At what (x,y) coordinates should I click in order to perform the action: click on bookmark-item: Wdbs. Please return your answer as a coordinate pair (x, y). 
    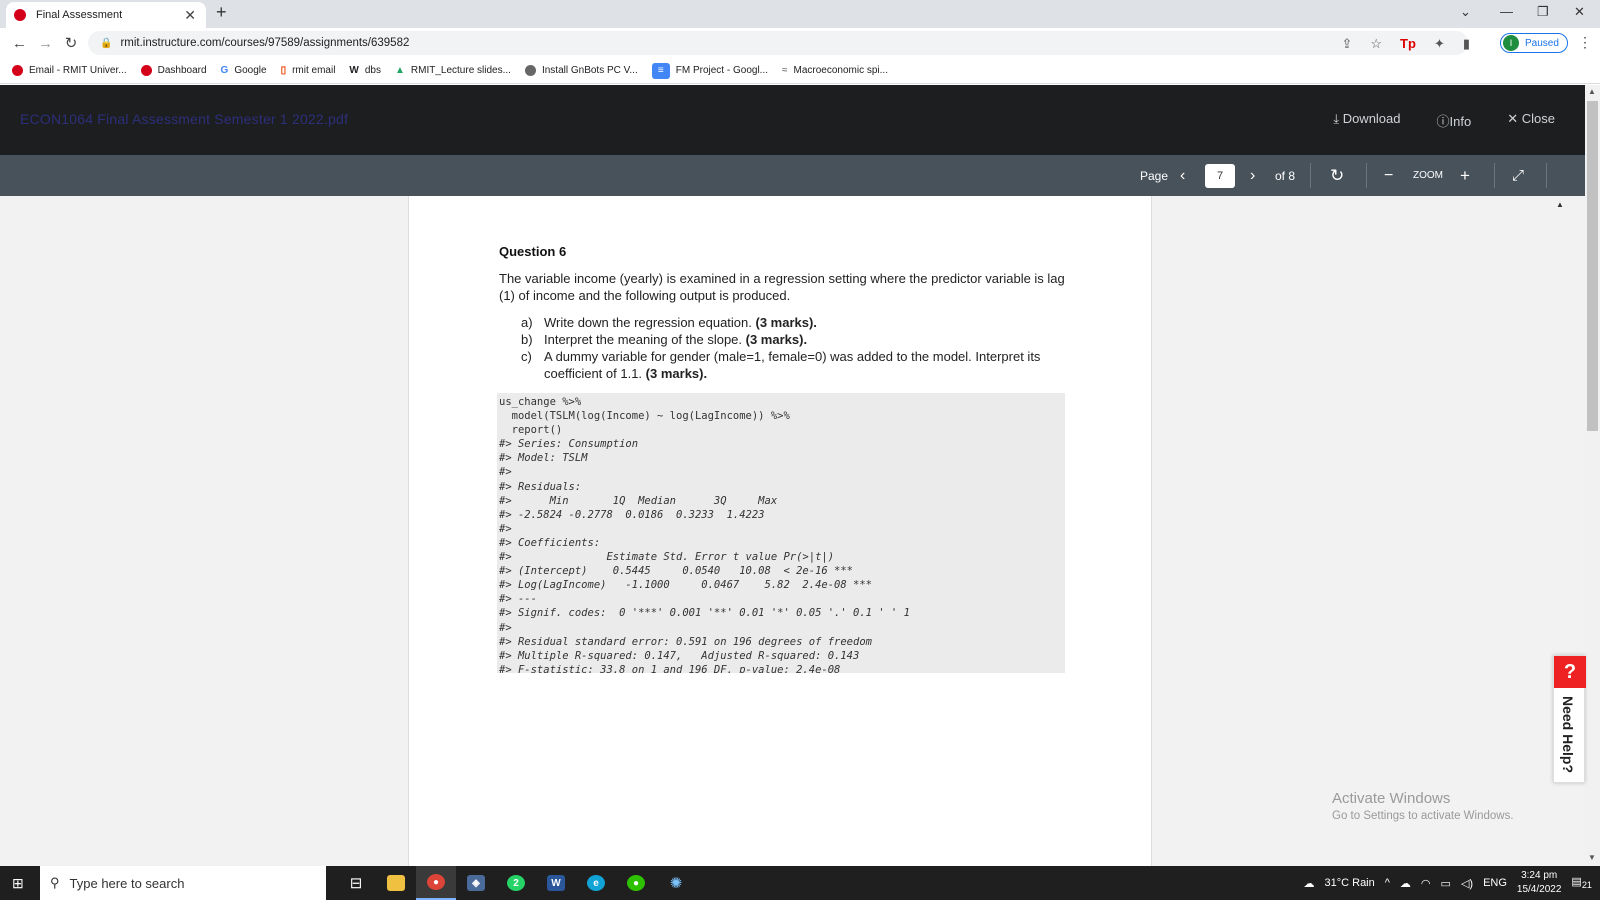
    Looking at the image, I should click on (365, 70).